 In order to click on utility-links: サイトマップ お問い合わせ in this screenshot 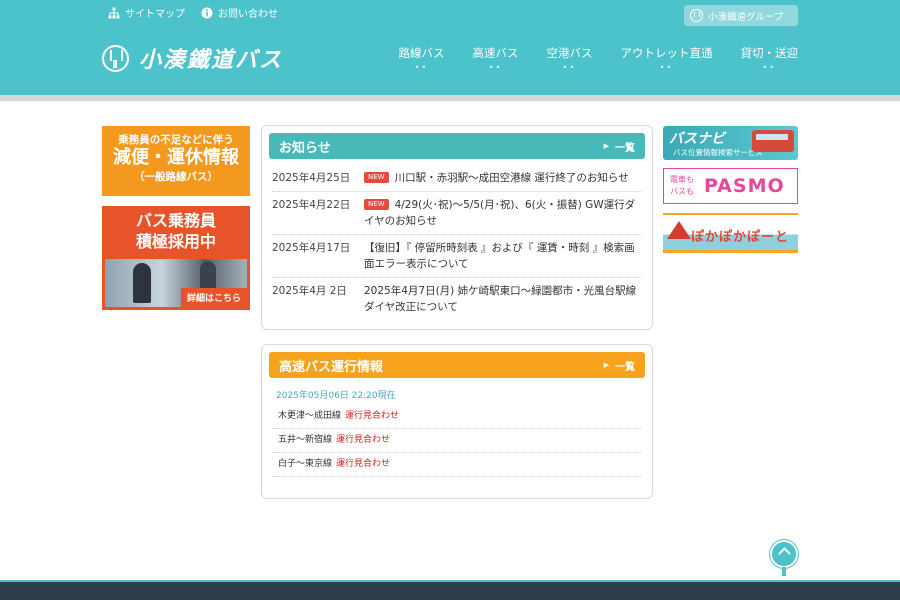, I will do `click(193, 12)`.